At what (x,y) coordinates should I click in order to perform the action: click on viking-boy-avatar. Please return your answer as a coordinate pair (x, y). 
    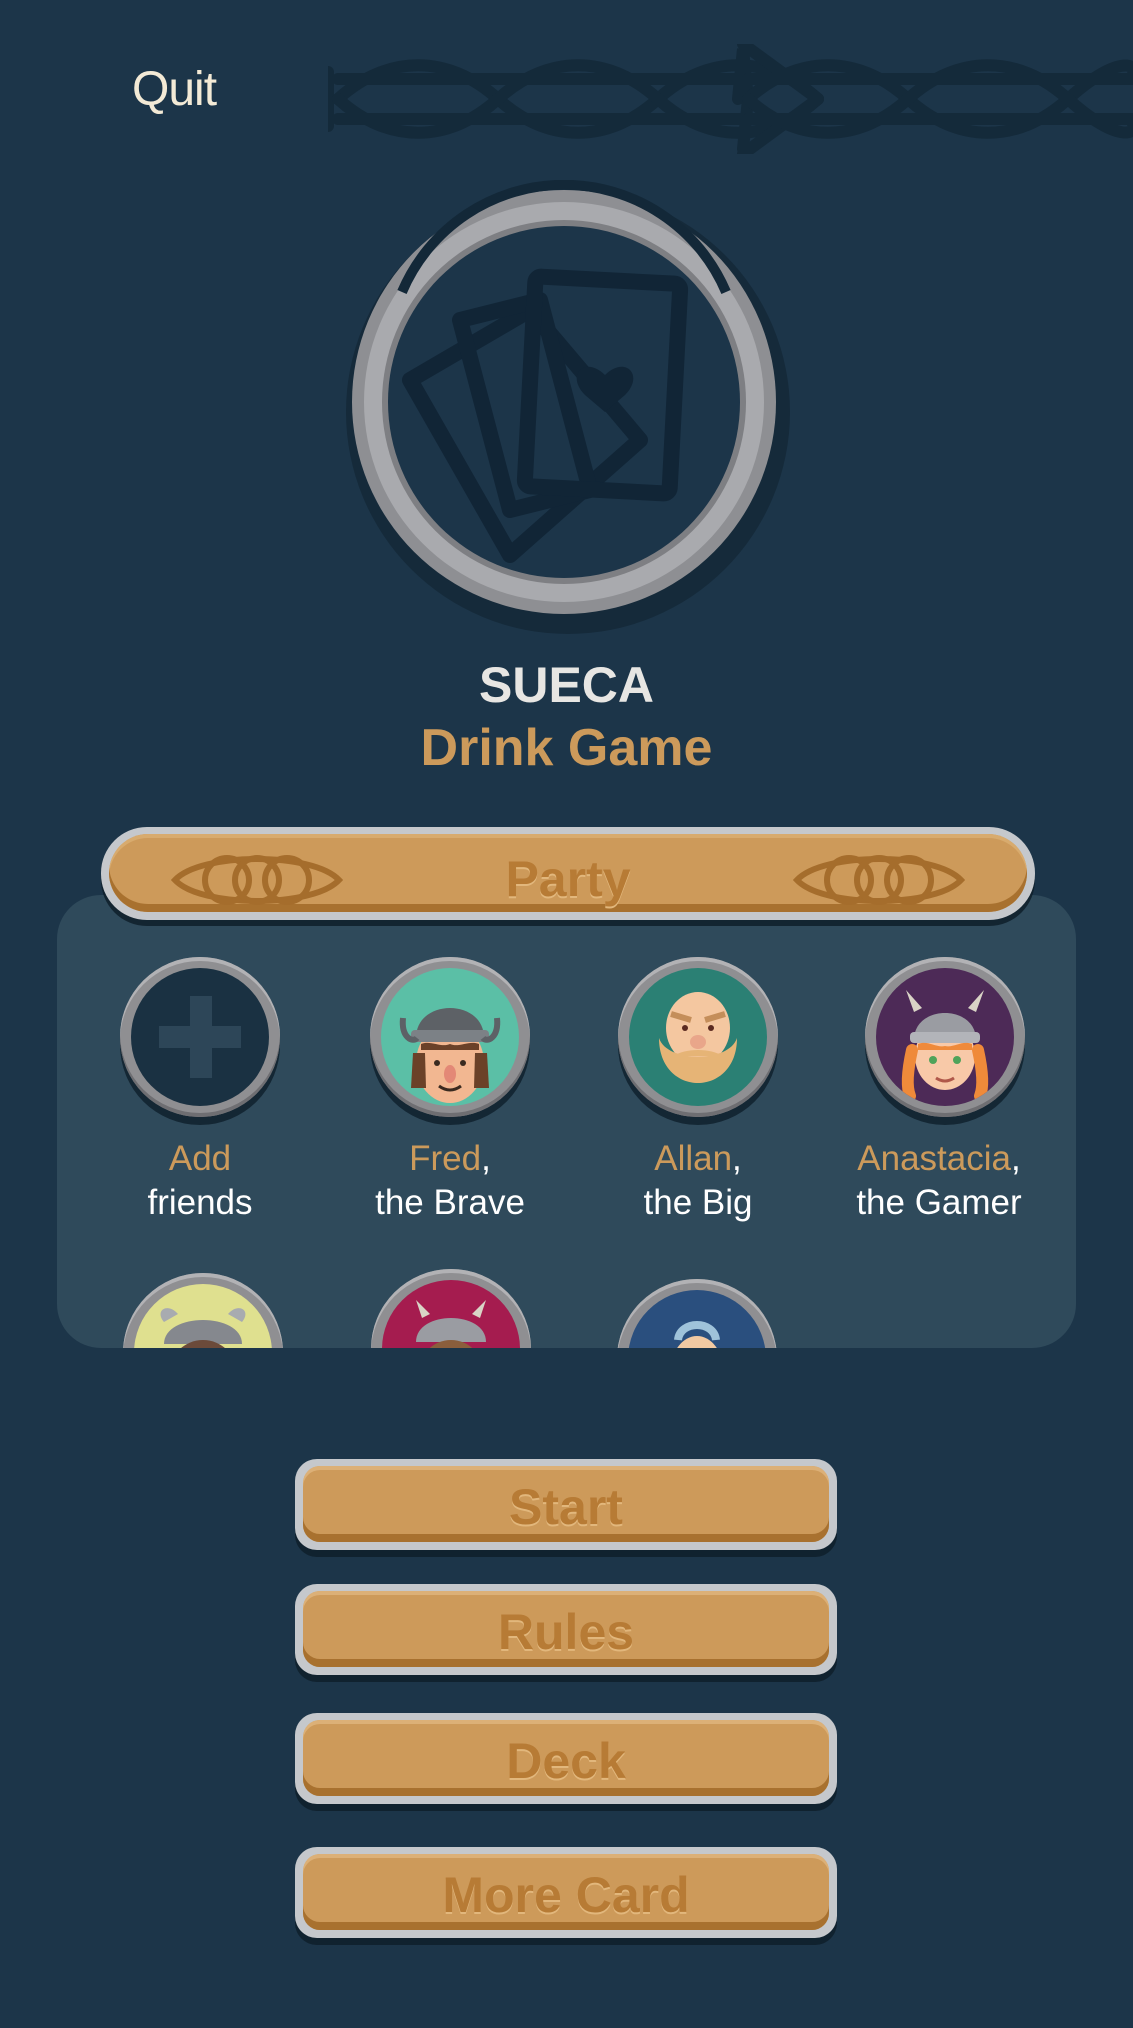
    Looking at the image, I should click on (450, 1055).